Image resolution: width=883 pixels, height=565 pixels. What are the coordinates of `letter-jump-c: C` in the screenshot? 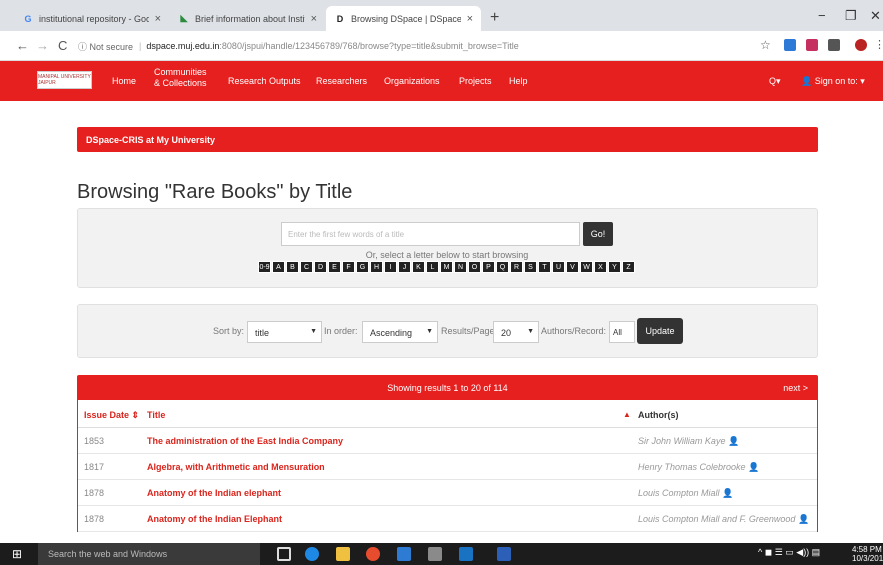 It's located at (306, 267).